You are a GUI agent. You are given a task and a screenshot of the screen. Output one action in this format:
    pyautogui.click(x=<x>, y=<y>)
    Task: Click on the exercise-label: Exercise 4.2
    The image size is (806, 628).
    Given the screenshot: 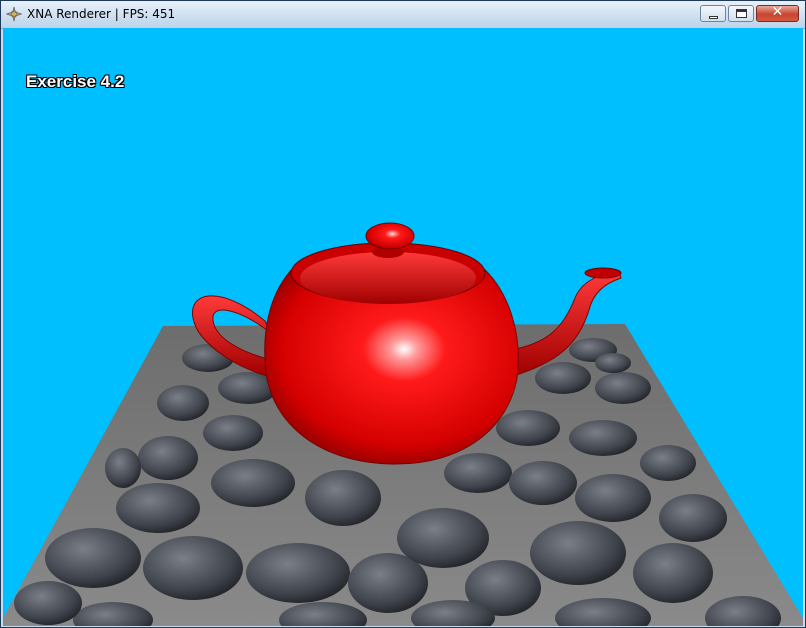 What is the action you would take?
    pyautogui.click(x=75, y=81)
    